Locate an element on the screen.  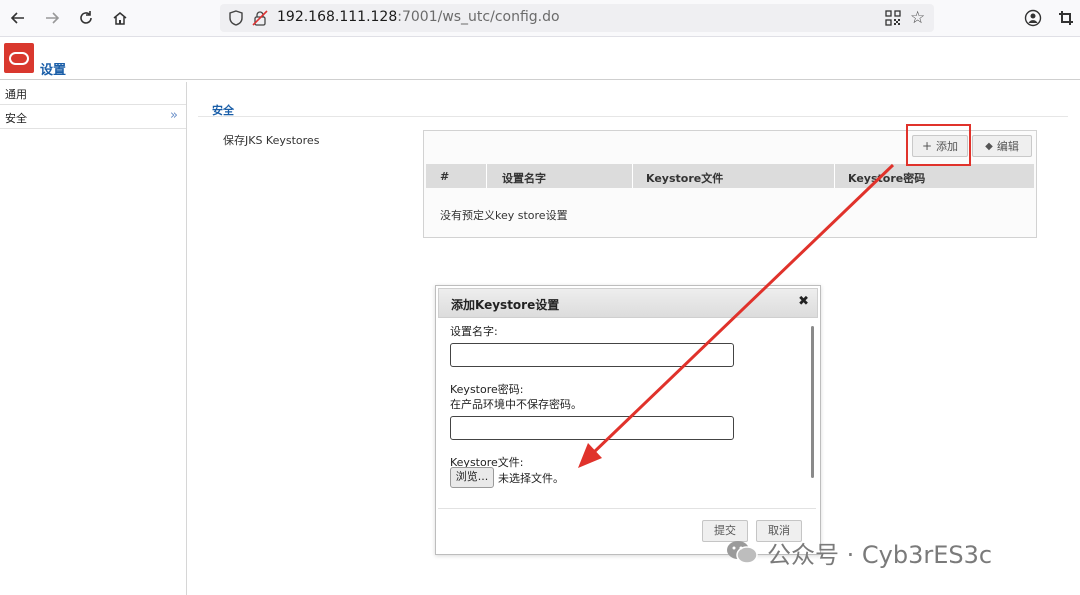
table-header: # 设置名字 Keystore文件 Keystore密码 is located at coordinates (730, 176).